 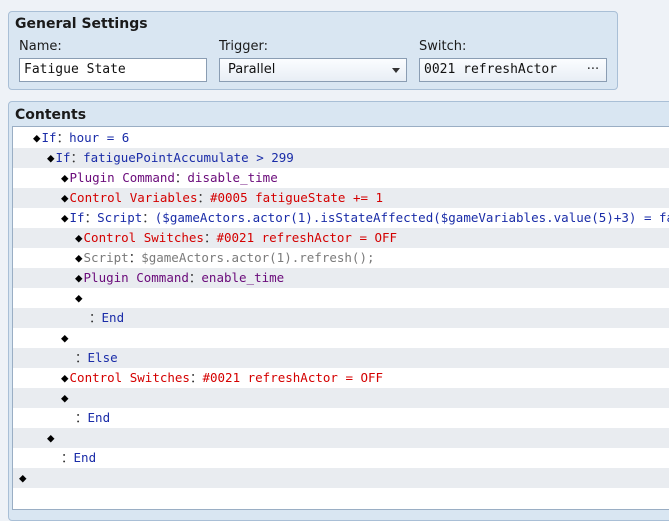 I want to click on general-settings-title: General Settings, so click(x=81, y=24).